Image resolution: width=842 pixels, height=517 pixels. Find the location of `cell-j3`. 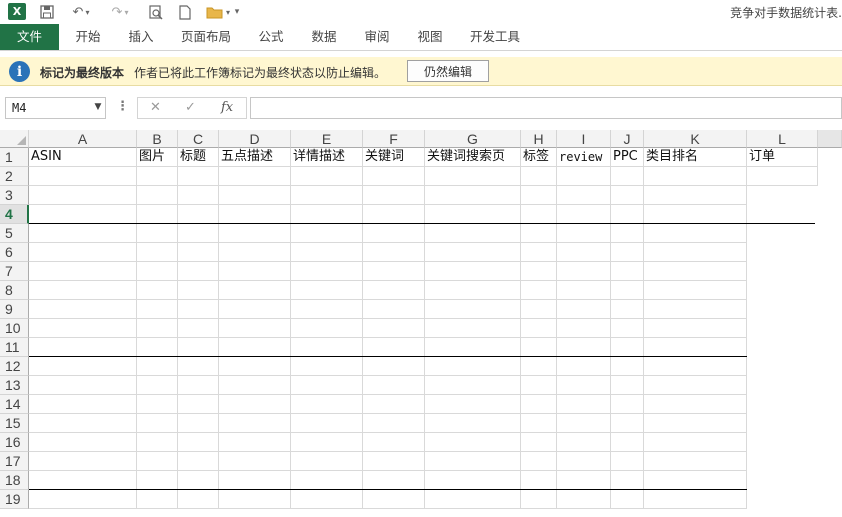

cell-j3 is located at coordinates (627, 195).